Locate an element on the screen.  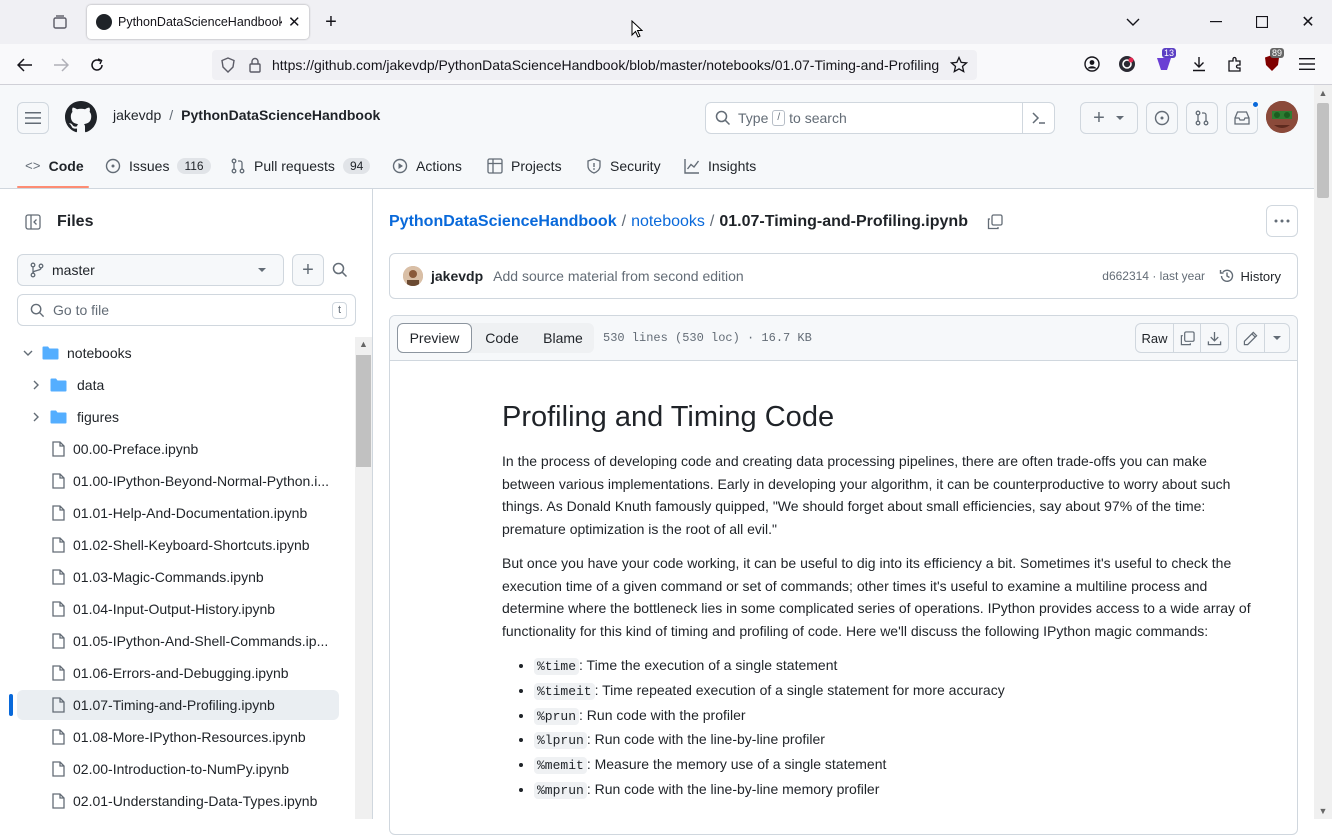
tab-projects: Projects is located at coordinates (524, 166).